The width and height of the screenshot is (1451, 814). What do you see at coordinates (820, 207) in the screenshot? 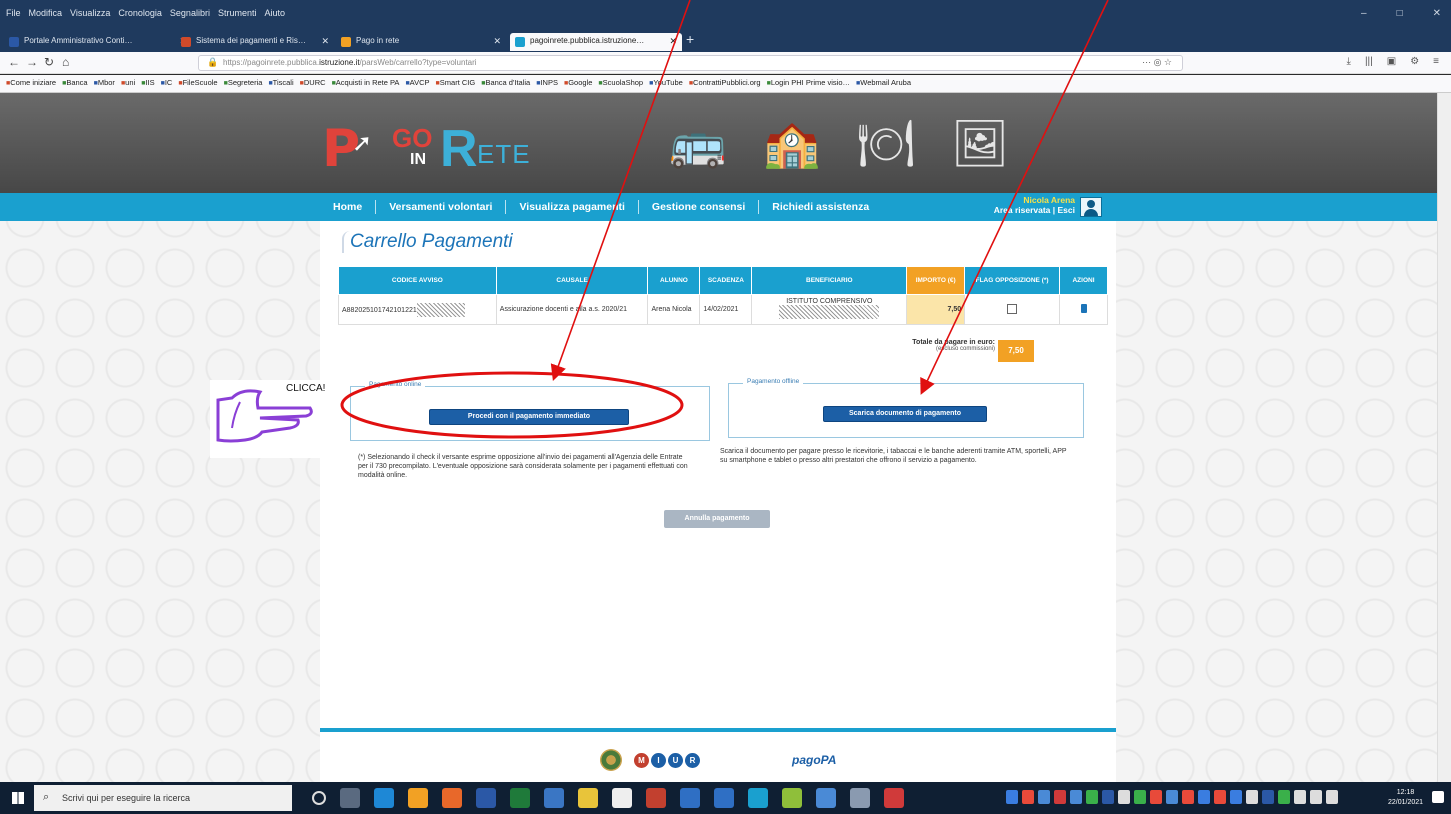
I see `nav-richiedi-assistenza: Richiedi assistenza` at bounding box center [820, 207].